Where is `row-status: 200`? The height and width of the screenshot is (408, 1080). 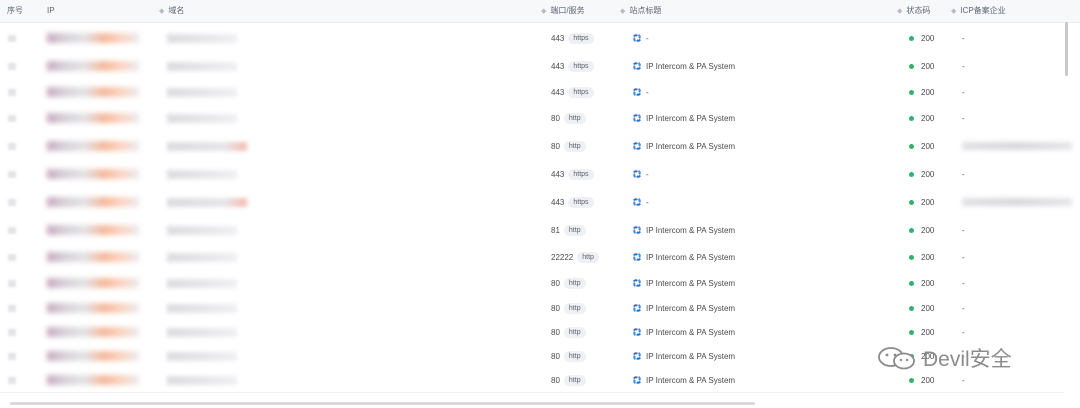
row-status: 200 is located at coordinates (921, 283).